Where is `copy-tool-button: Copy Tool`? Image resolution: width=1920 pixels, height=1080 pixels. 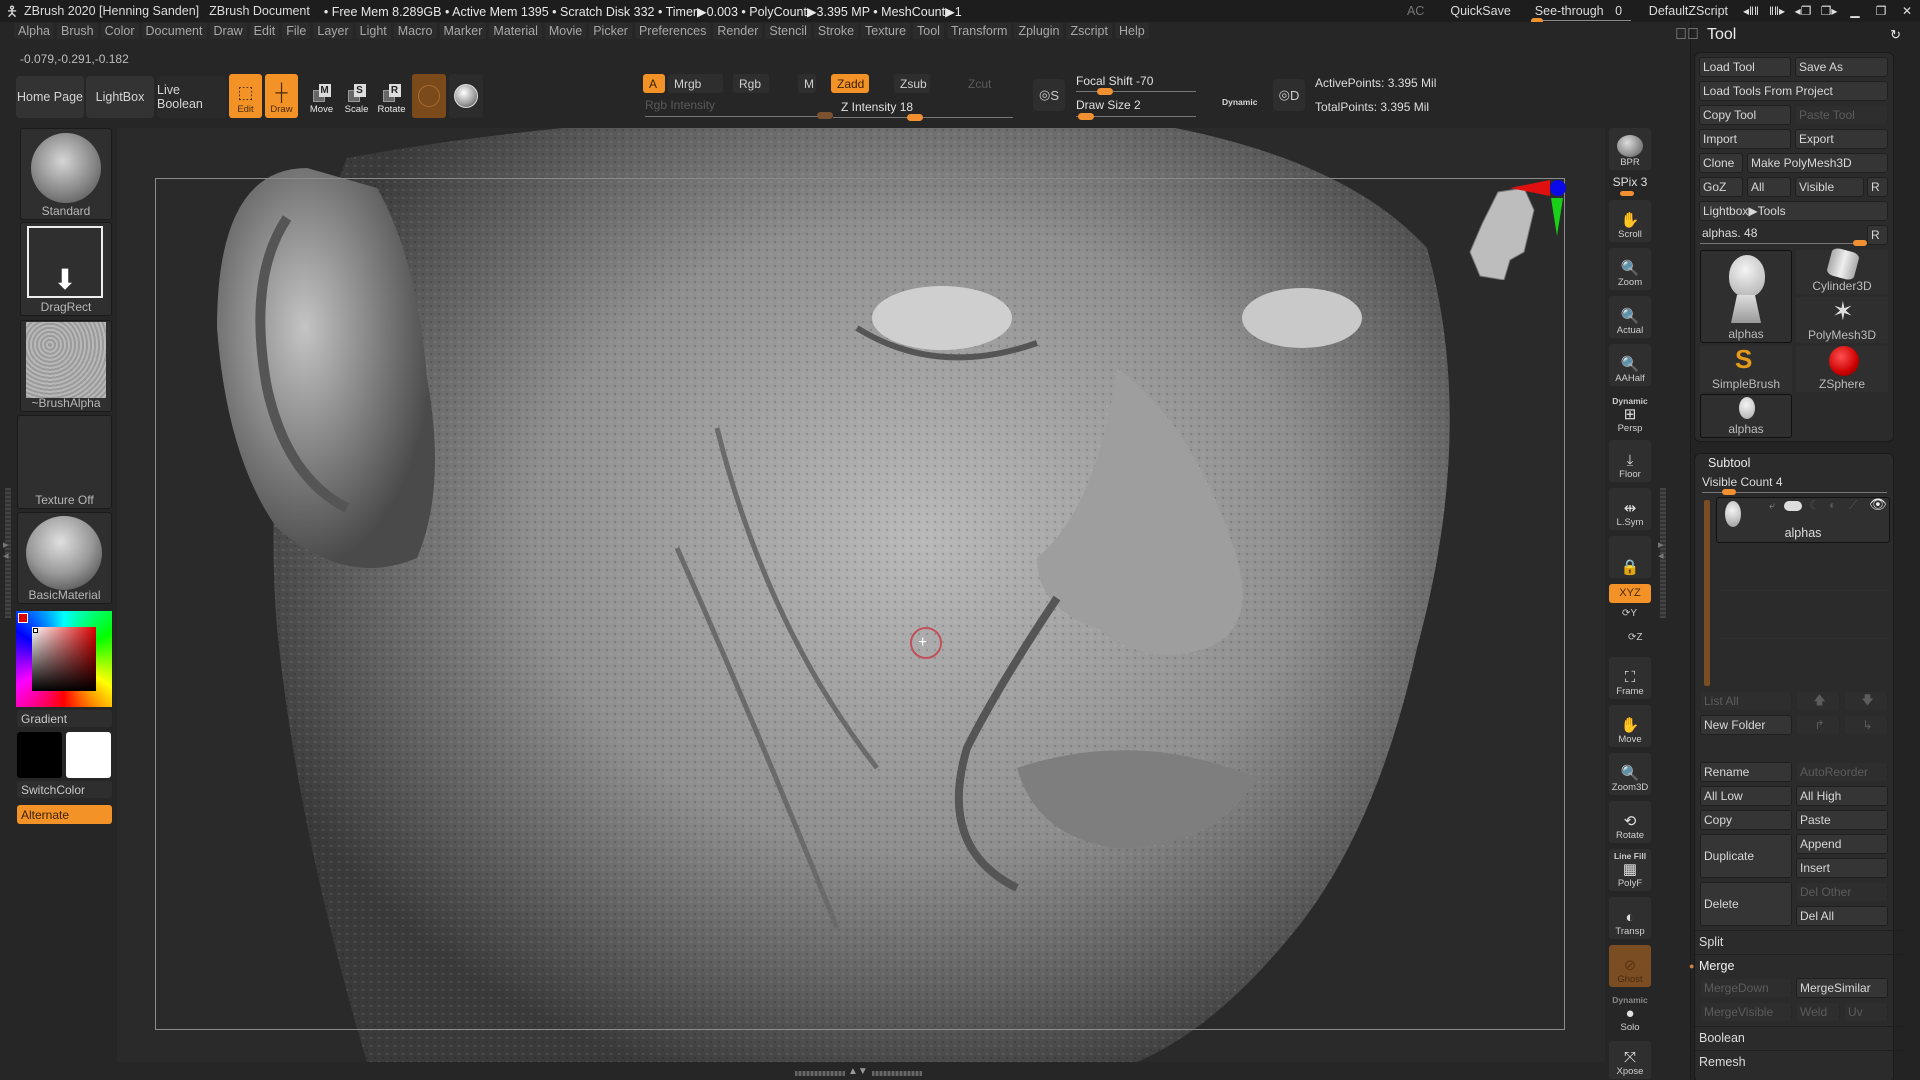 copy-tool-button: Copy Tool is located at coordinates (1745, 115).